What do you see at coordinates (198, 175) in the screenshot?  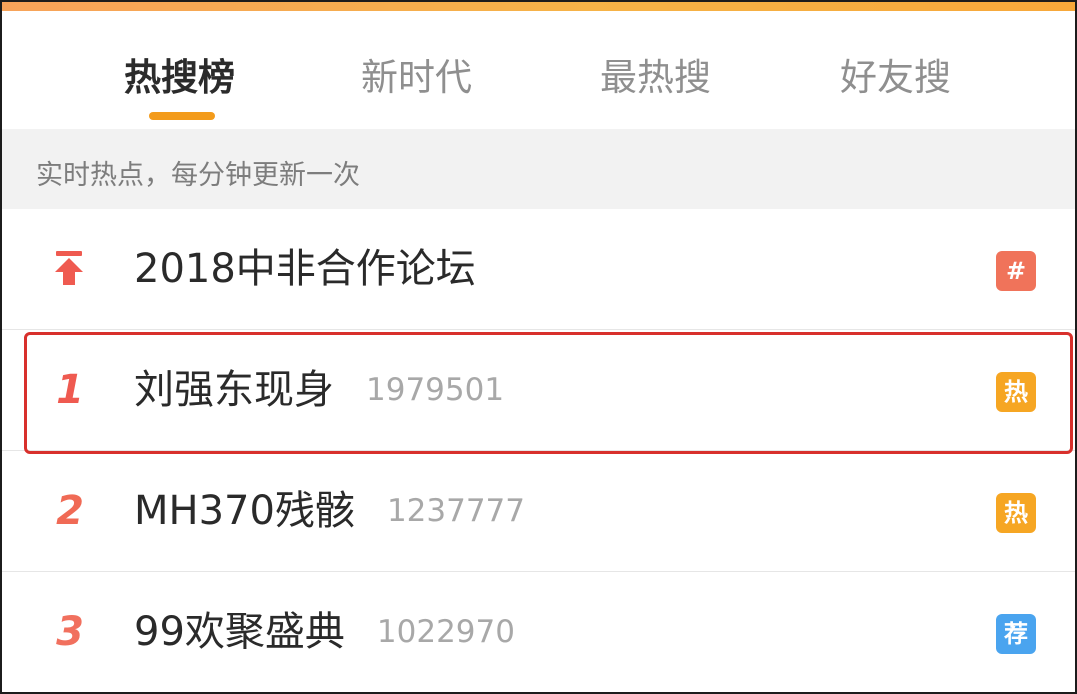 I see `subheader-text: 实时热点，每分钟更新一次` at bounding box center [198, 175].